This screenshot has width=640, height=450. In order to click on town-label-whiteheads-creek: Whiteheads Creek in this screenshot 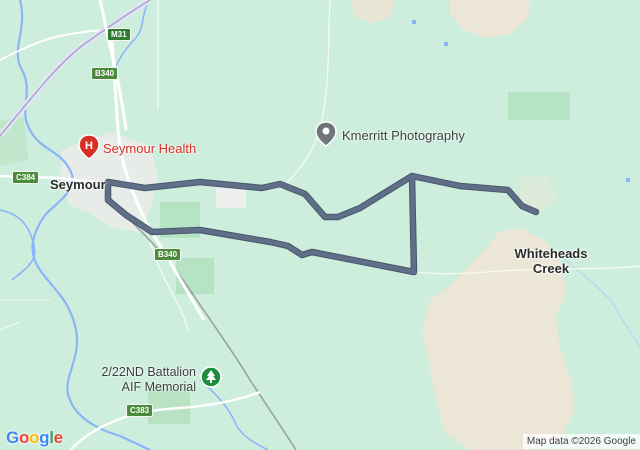, I will do `click(551, 261)`.